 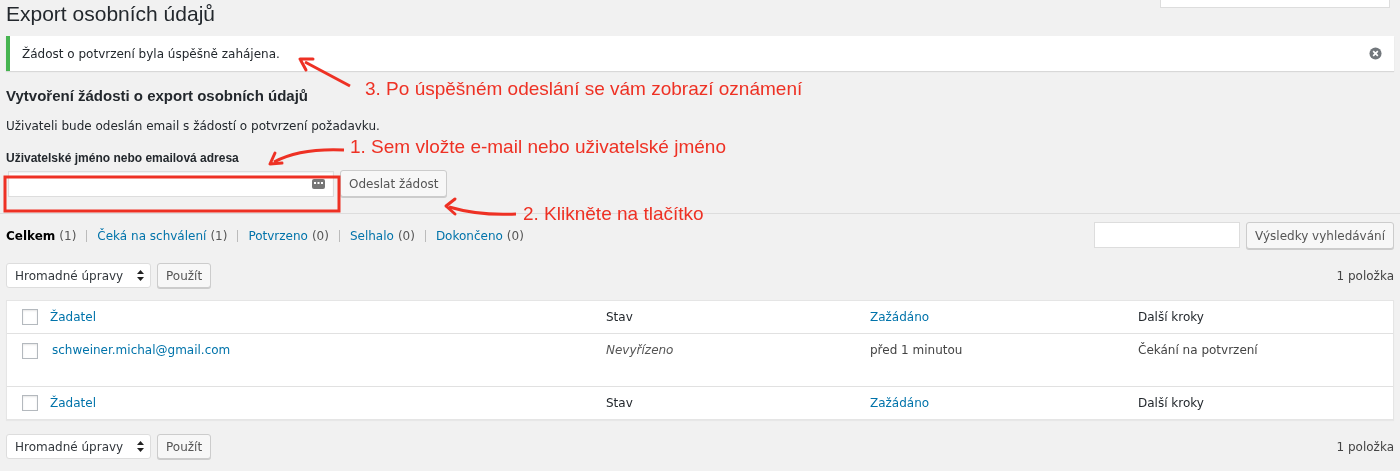 What do you see at coordinates (1375, 53) in the screenshot?
I see `close-icon` at bounding box center [1375, 53].